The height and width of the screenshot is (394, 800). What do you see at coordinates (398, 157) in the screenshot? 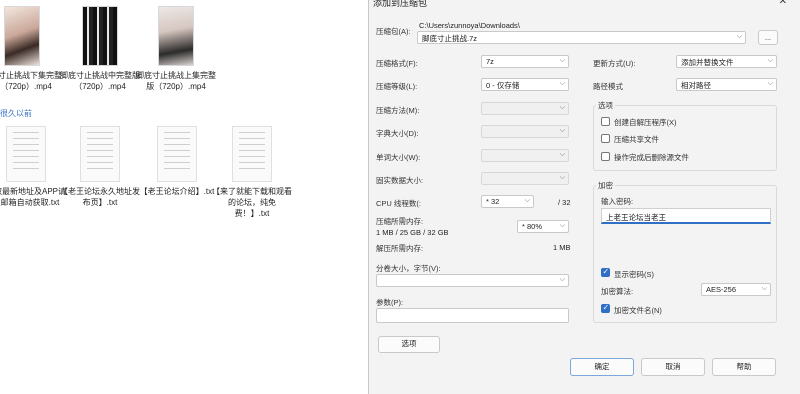
I see `word-size-label: 单词大小(W):` at bounding box center [398, 157].